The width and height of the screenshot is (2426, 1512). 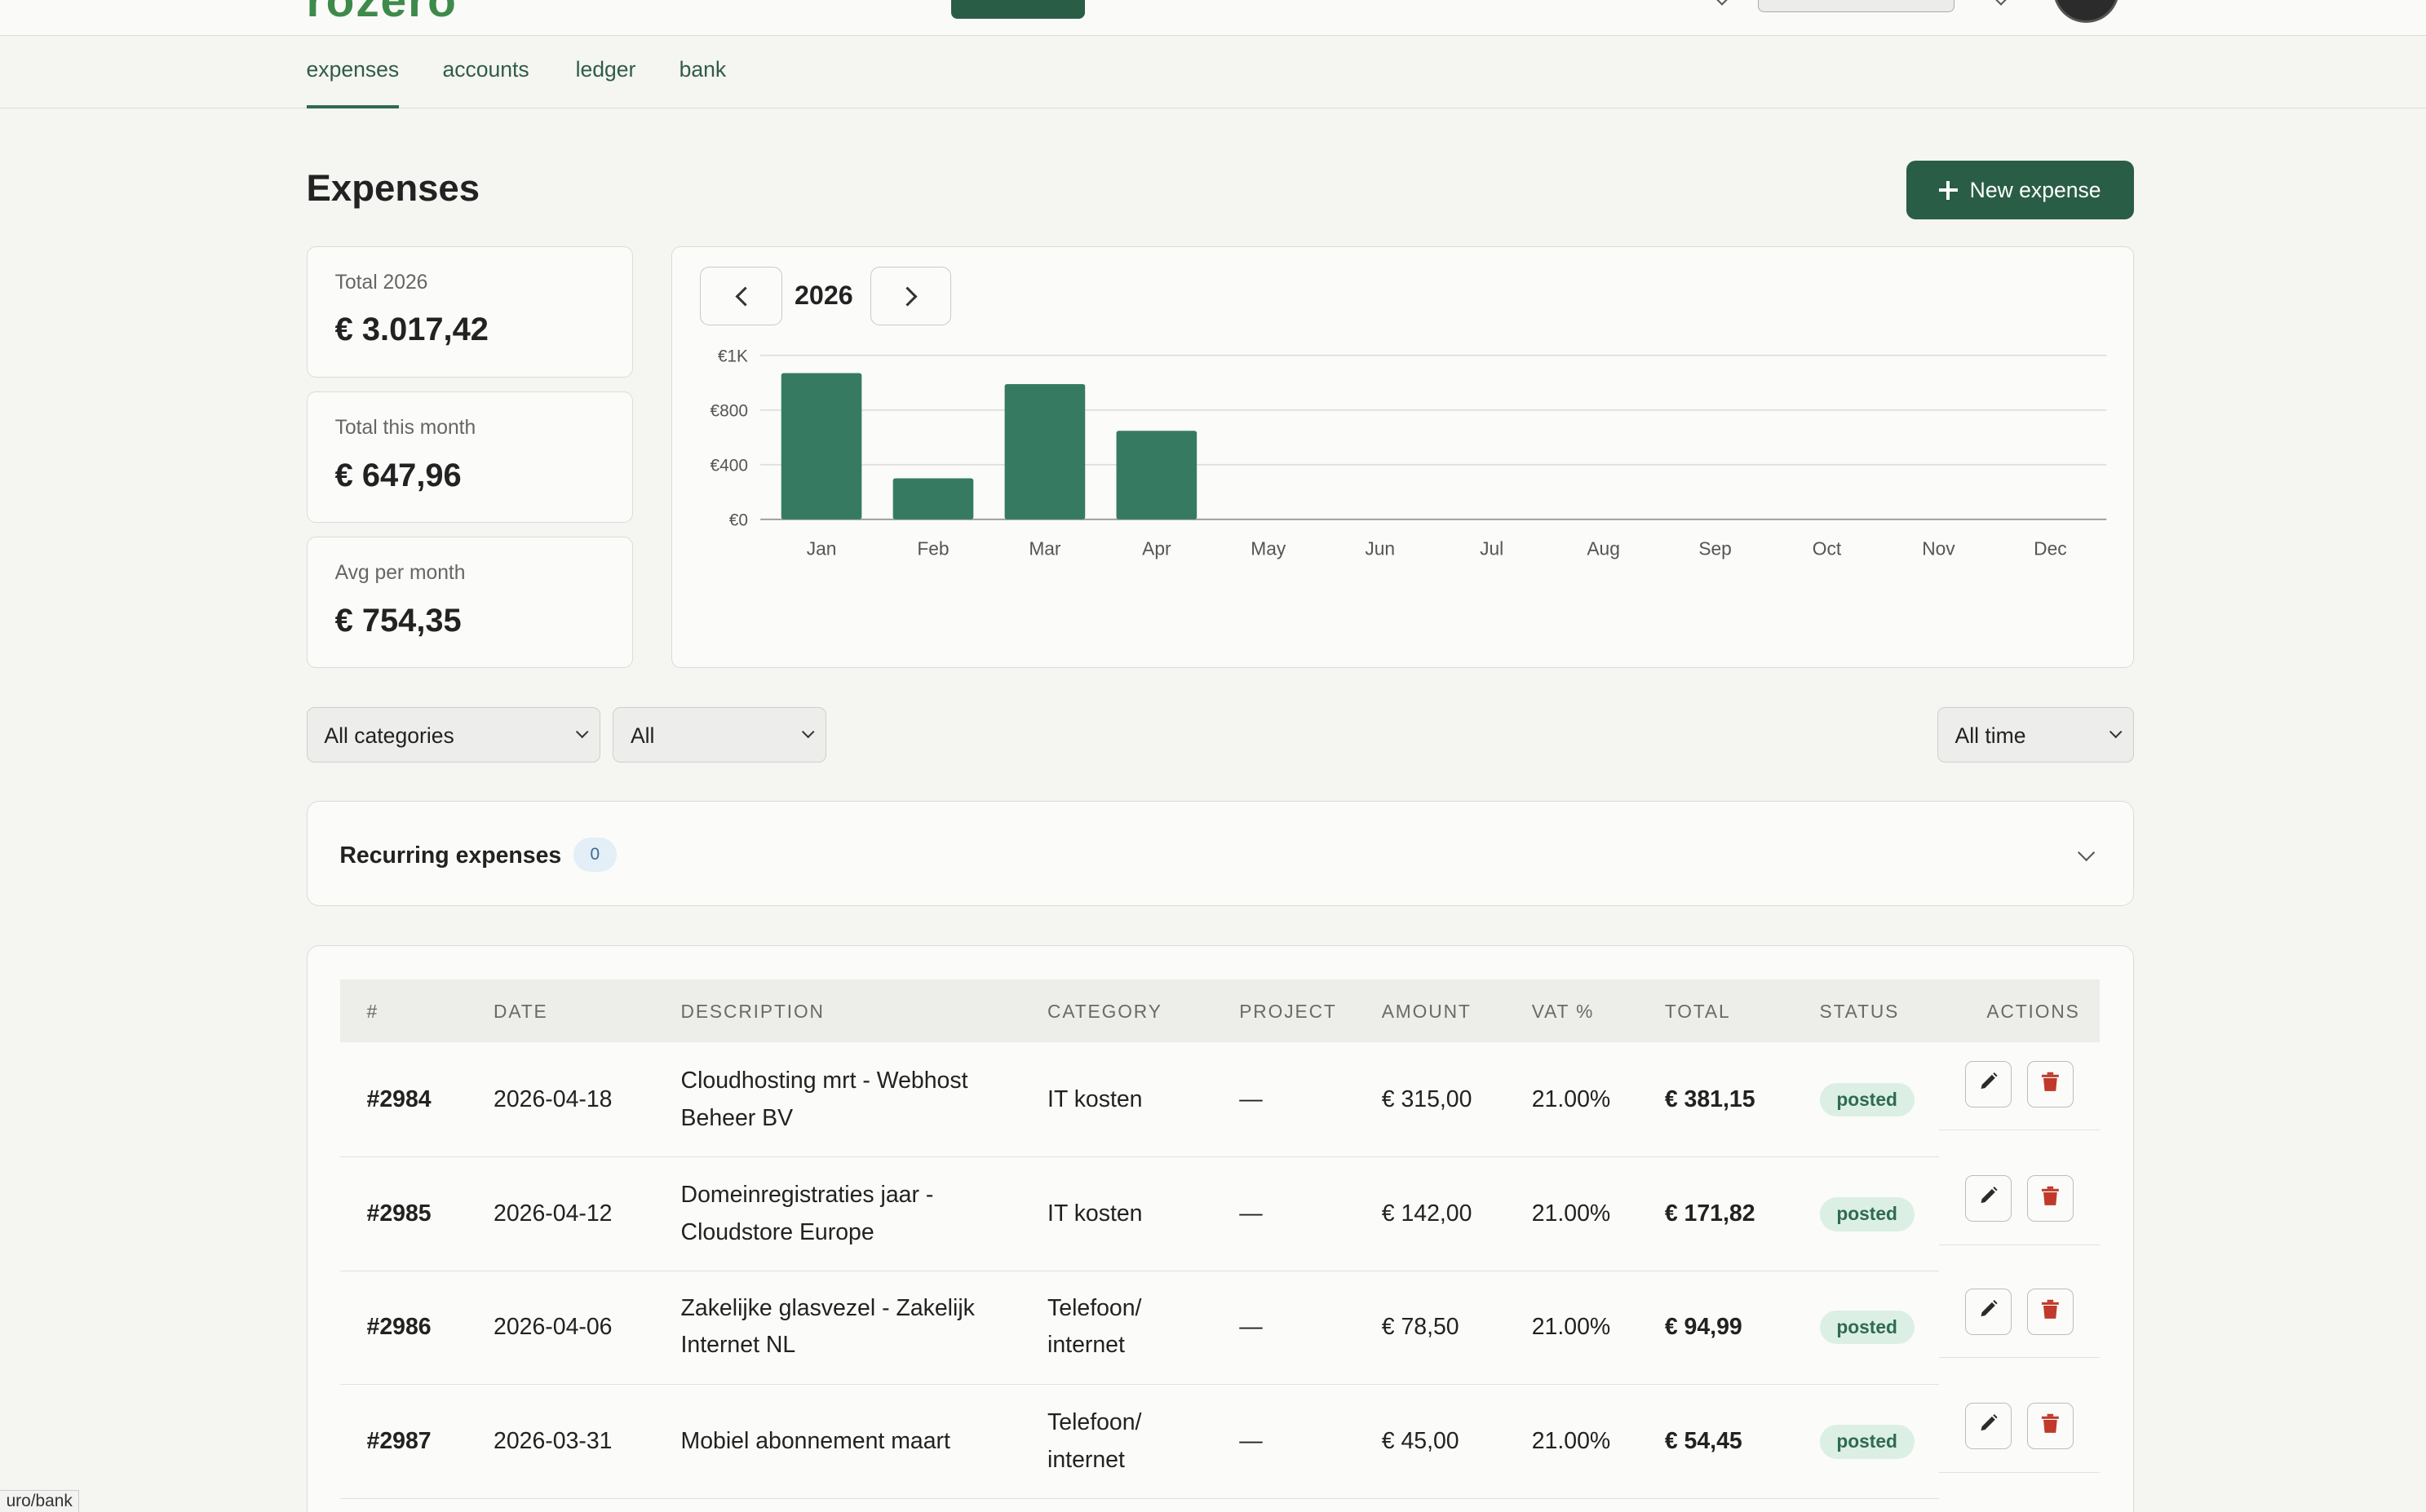 What do you see at coordinates (642, 735) in the screenshot?
I see `type-filter-value: All` at bounding box center [642, 735].